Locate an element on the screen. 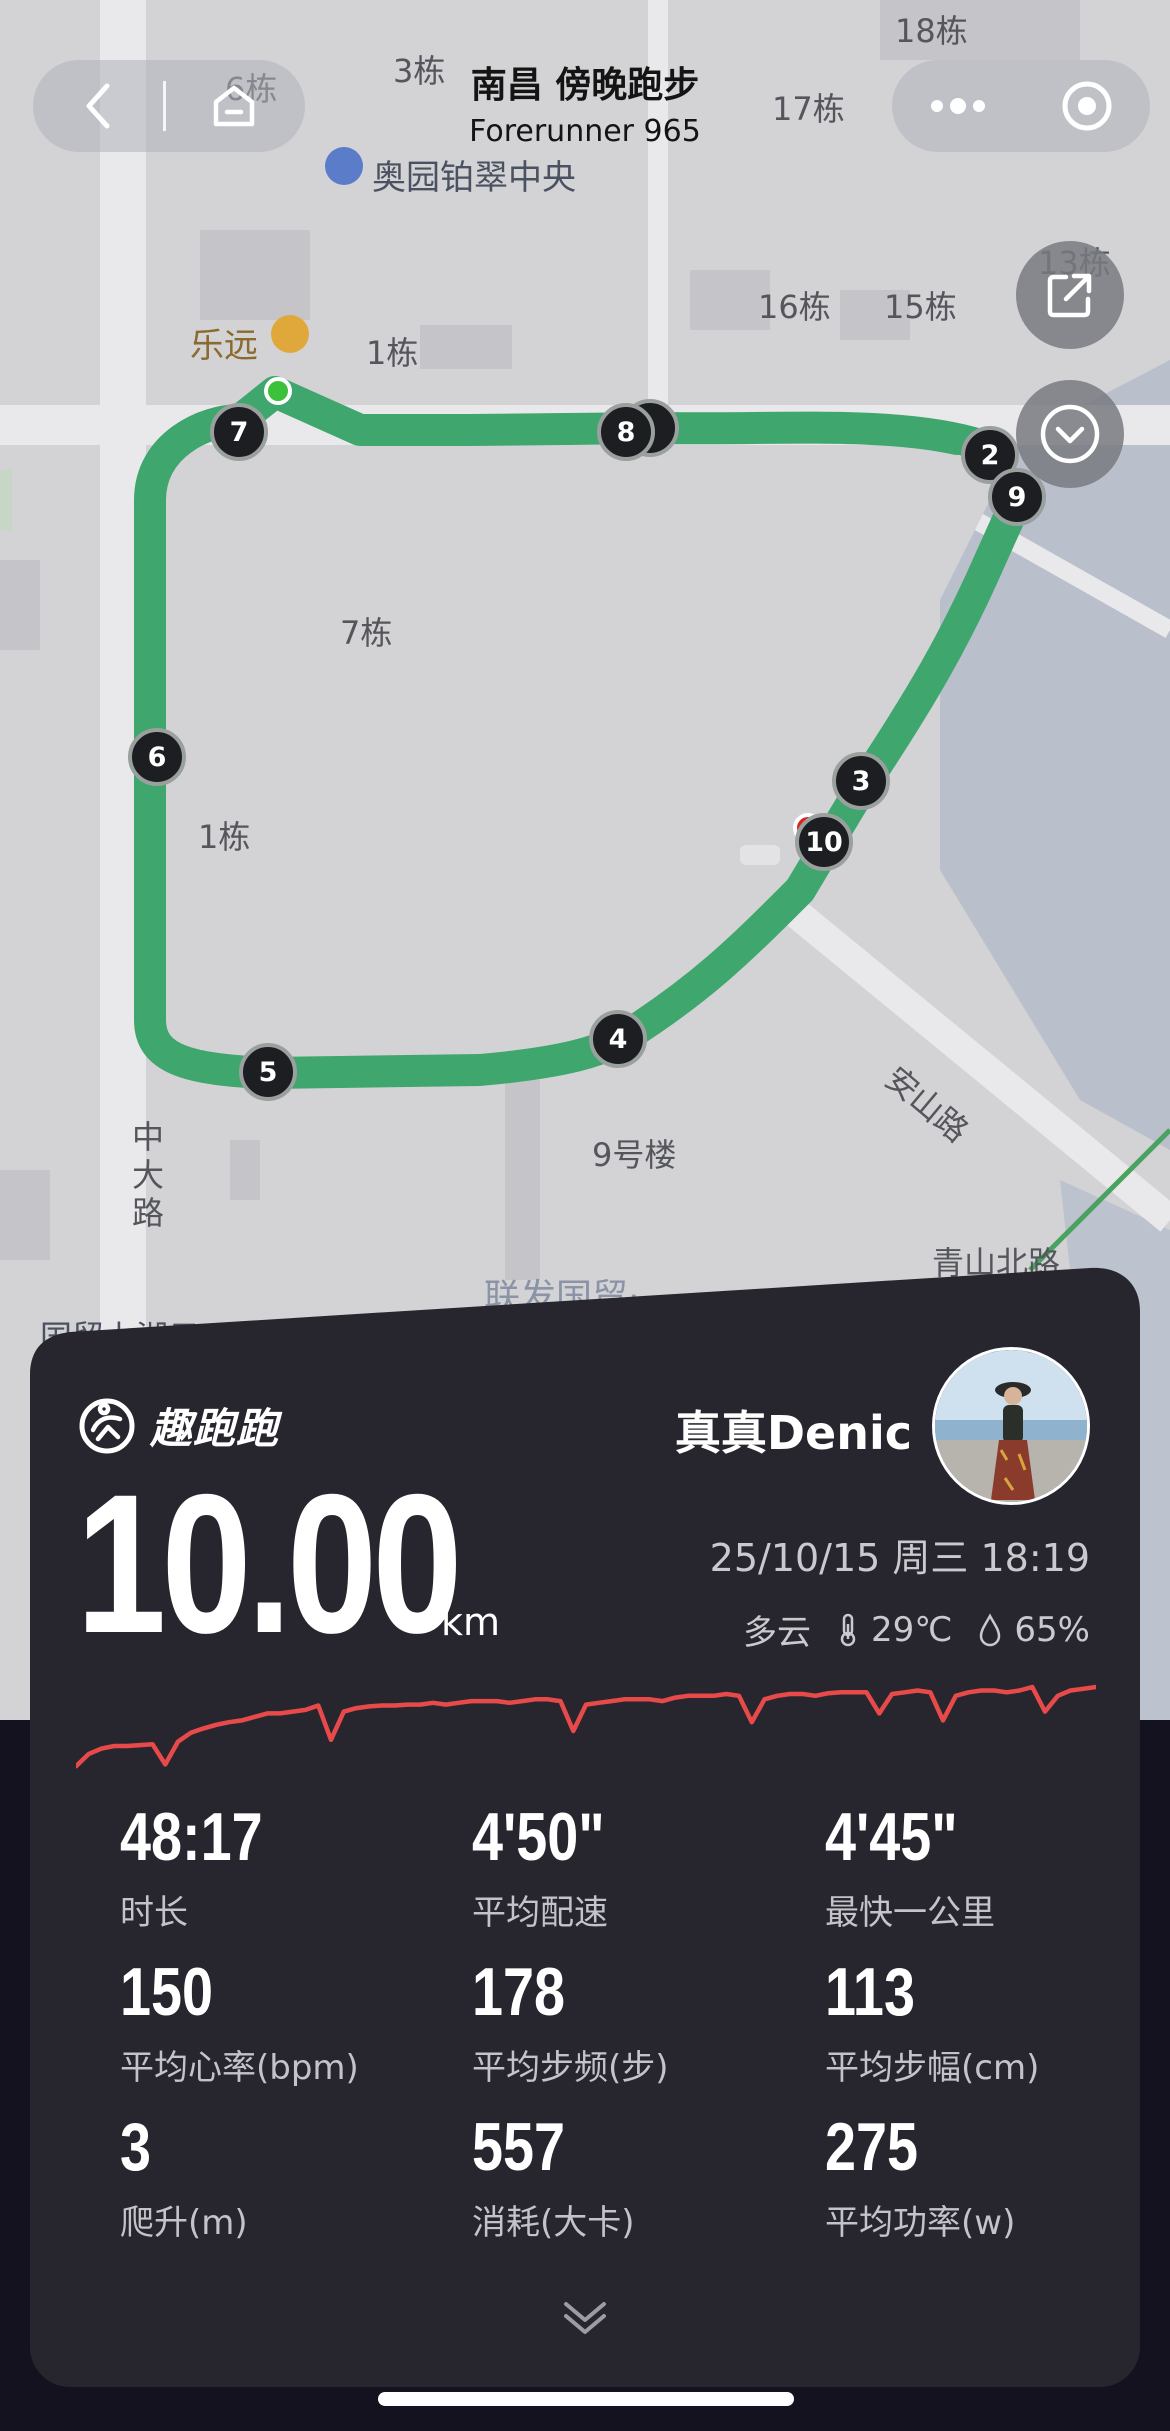 The width and height of the screenshot is (1170, 2431). pace-chart is located at coordinates (586, 1726).